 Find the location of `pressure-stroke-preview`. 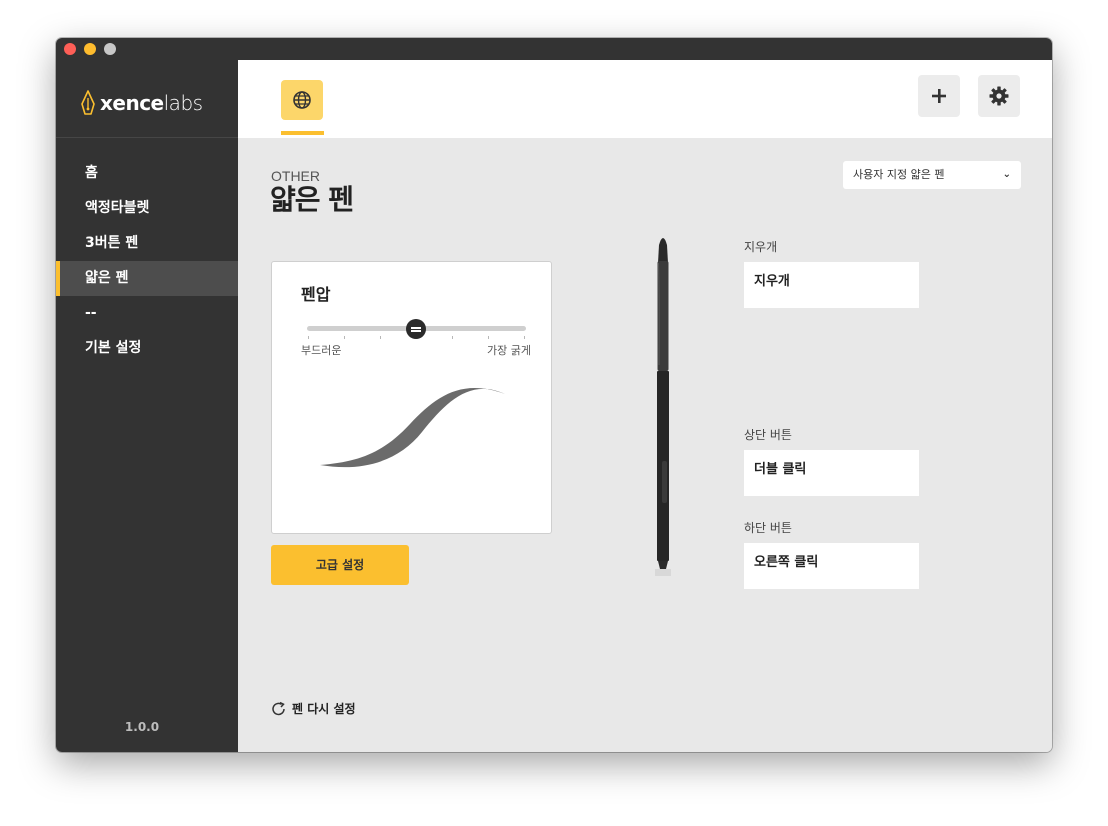

pressure-stroke-preview is located at coordinates (412, 427).